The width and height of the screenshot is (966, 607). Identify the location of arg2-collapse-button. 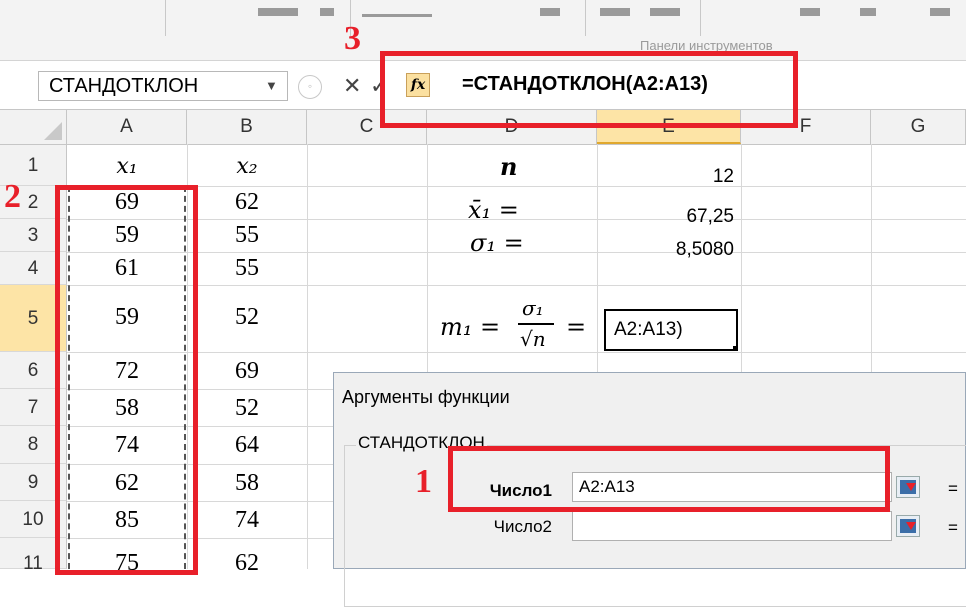
(908, 526).